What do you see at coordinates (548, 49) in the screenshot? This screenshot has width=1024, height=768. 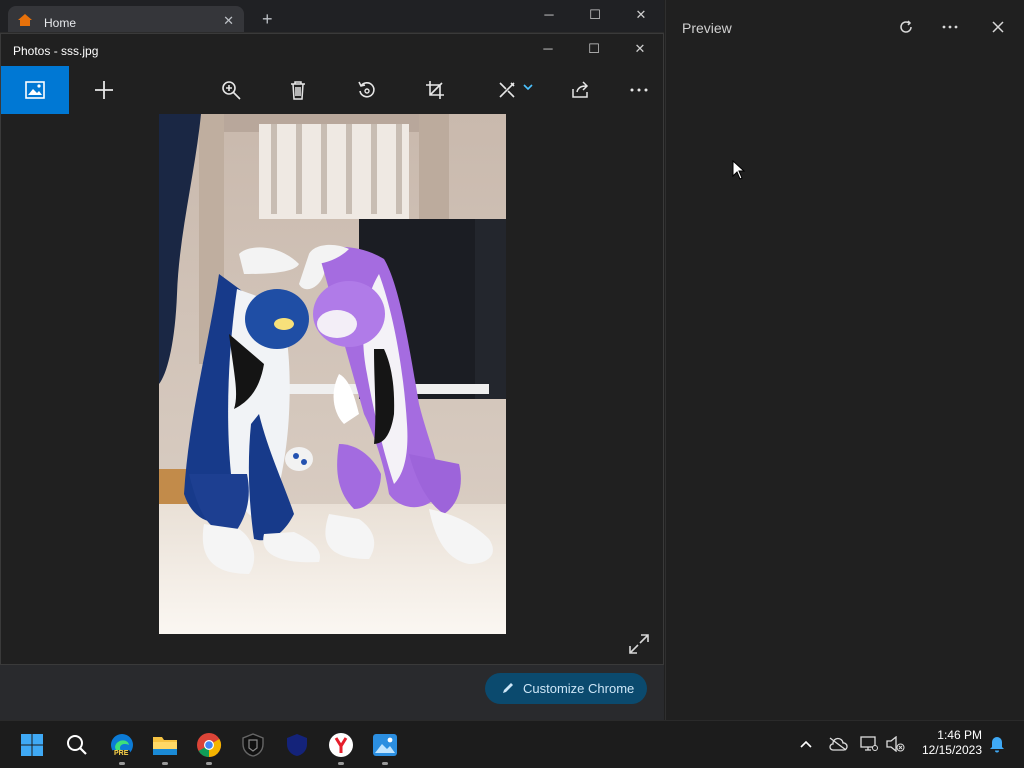 I see `photos-minimize-button: ─` at bounding box center [548, 49].